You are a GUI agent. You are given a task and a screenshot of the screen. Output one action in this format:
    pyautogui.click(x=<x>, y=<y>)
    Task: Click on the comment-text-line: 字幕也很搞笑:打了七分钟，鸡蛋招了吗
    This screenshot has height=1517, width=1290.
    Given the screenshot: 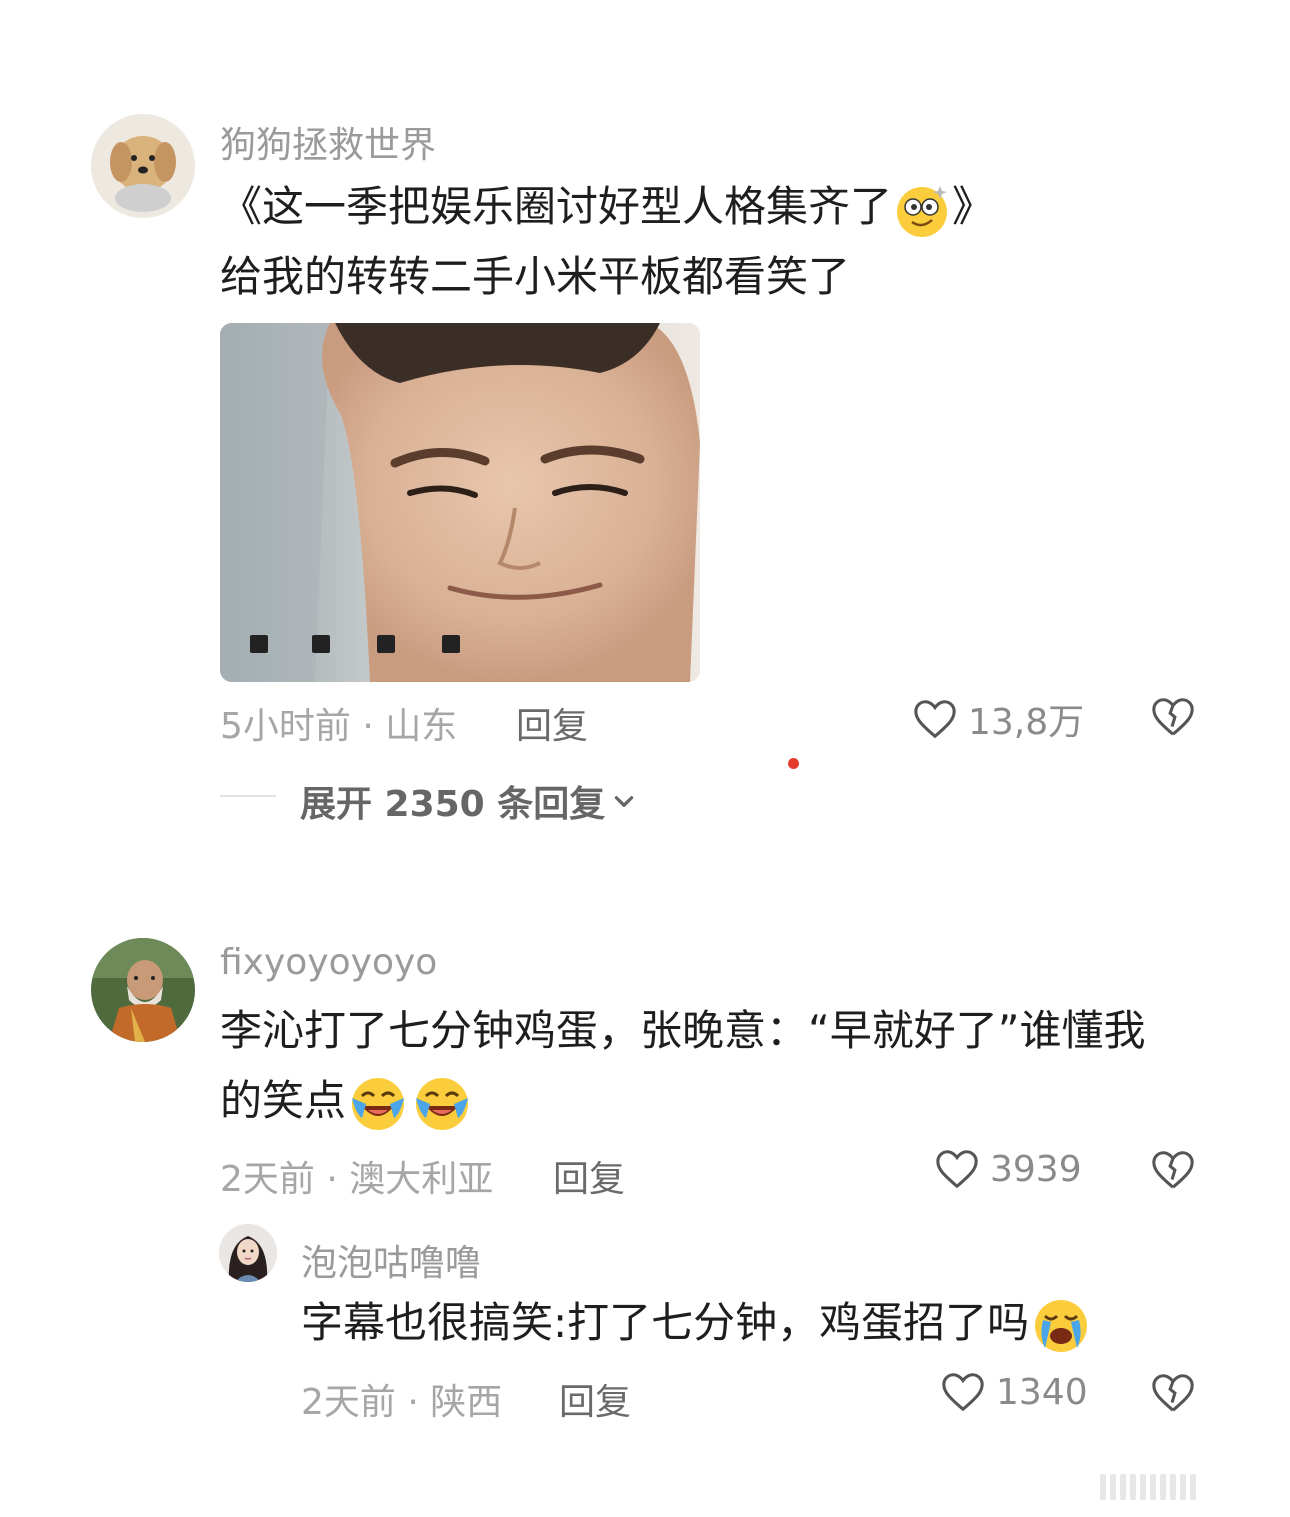 What is the action you would take?
    pyautogui.click(x=665, y=1322)
    